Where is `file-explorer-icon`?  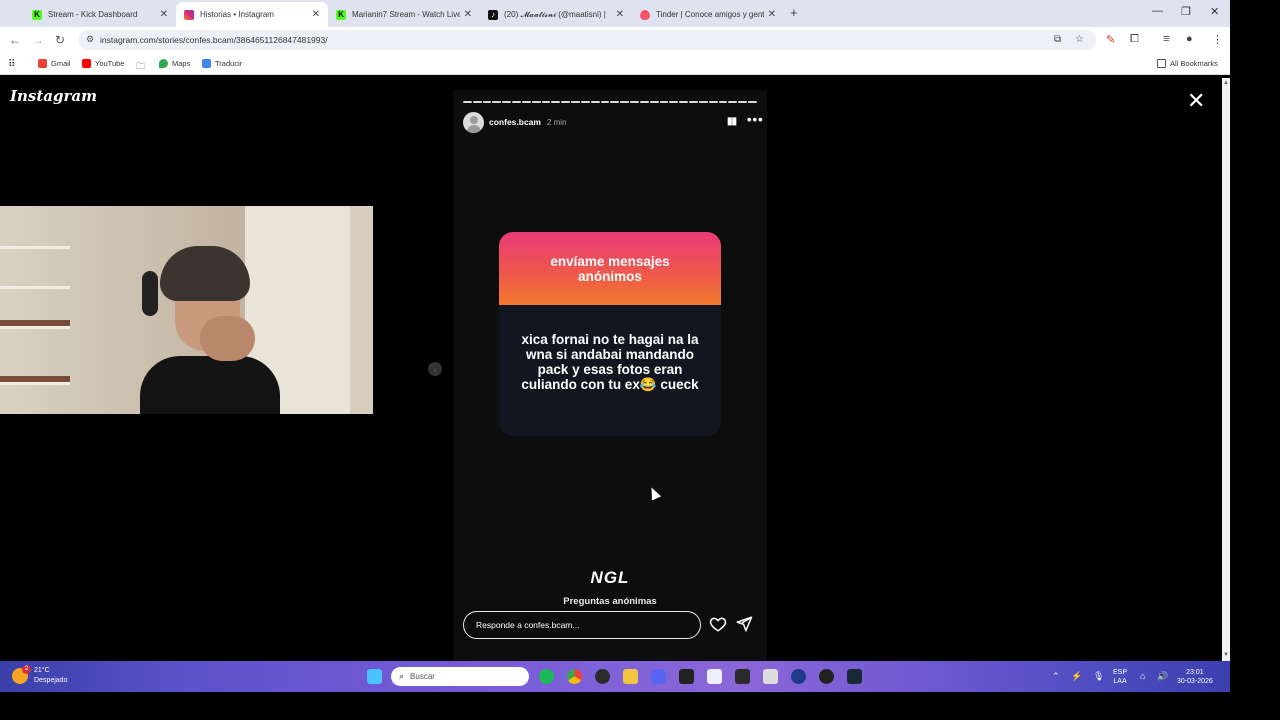
file-explorer-icon is located at coordinates (630, 676).